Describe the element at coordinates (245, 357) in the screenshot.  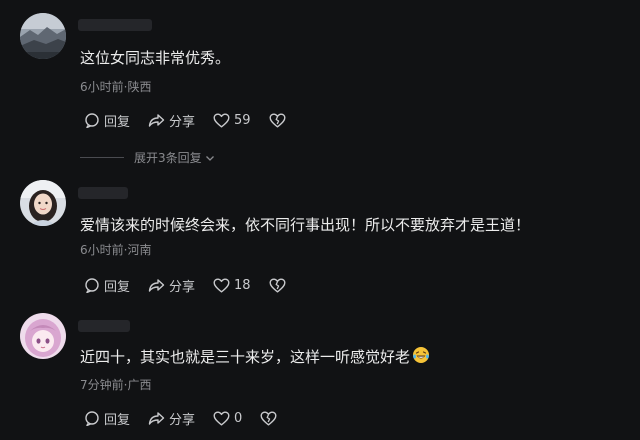
I see `comment-text-content: 近四十，其实也就是三十来岁，这样一听感觉好老` at that location.